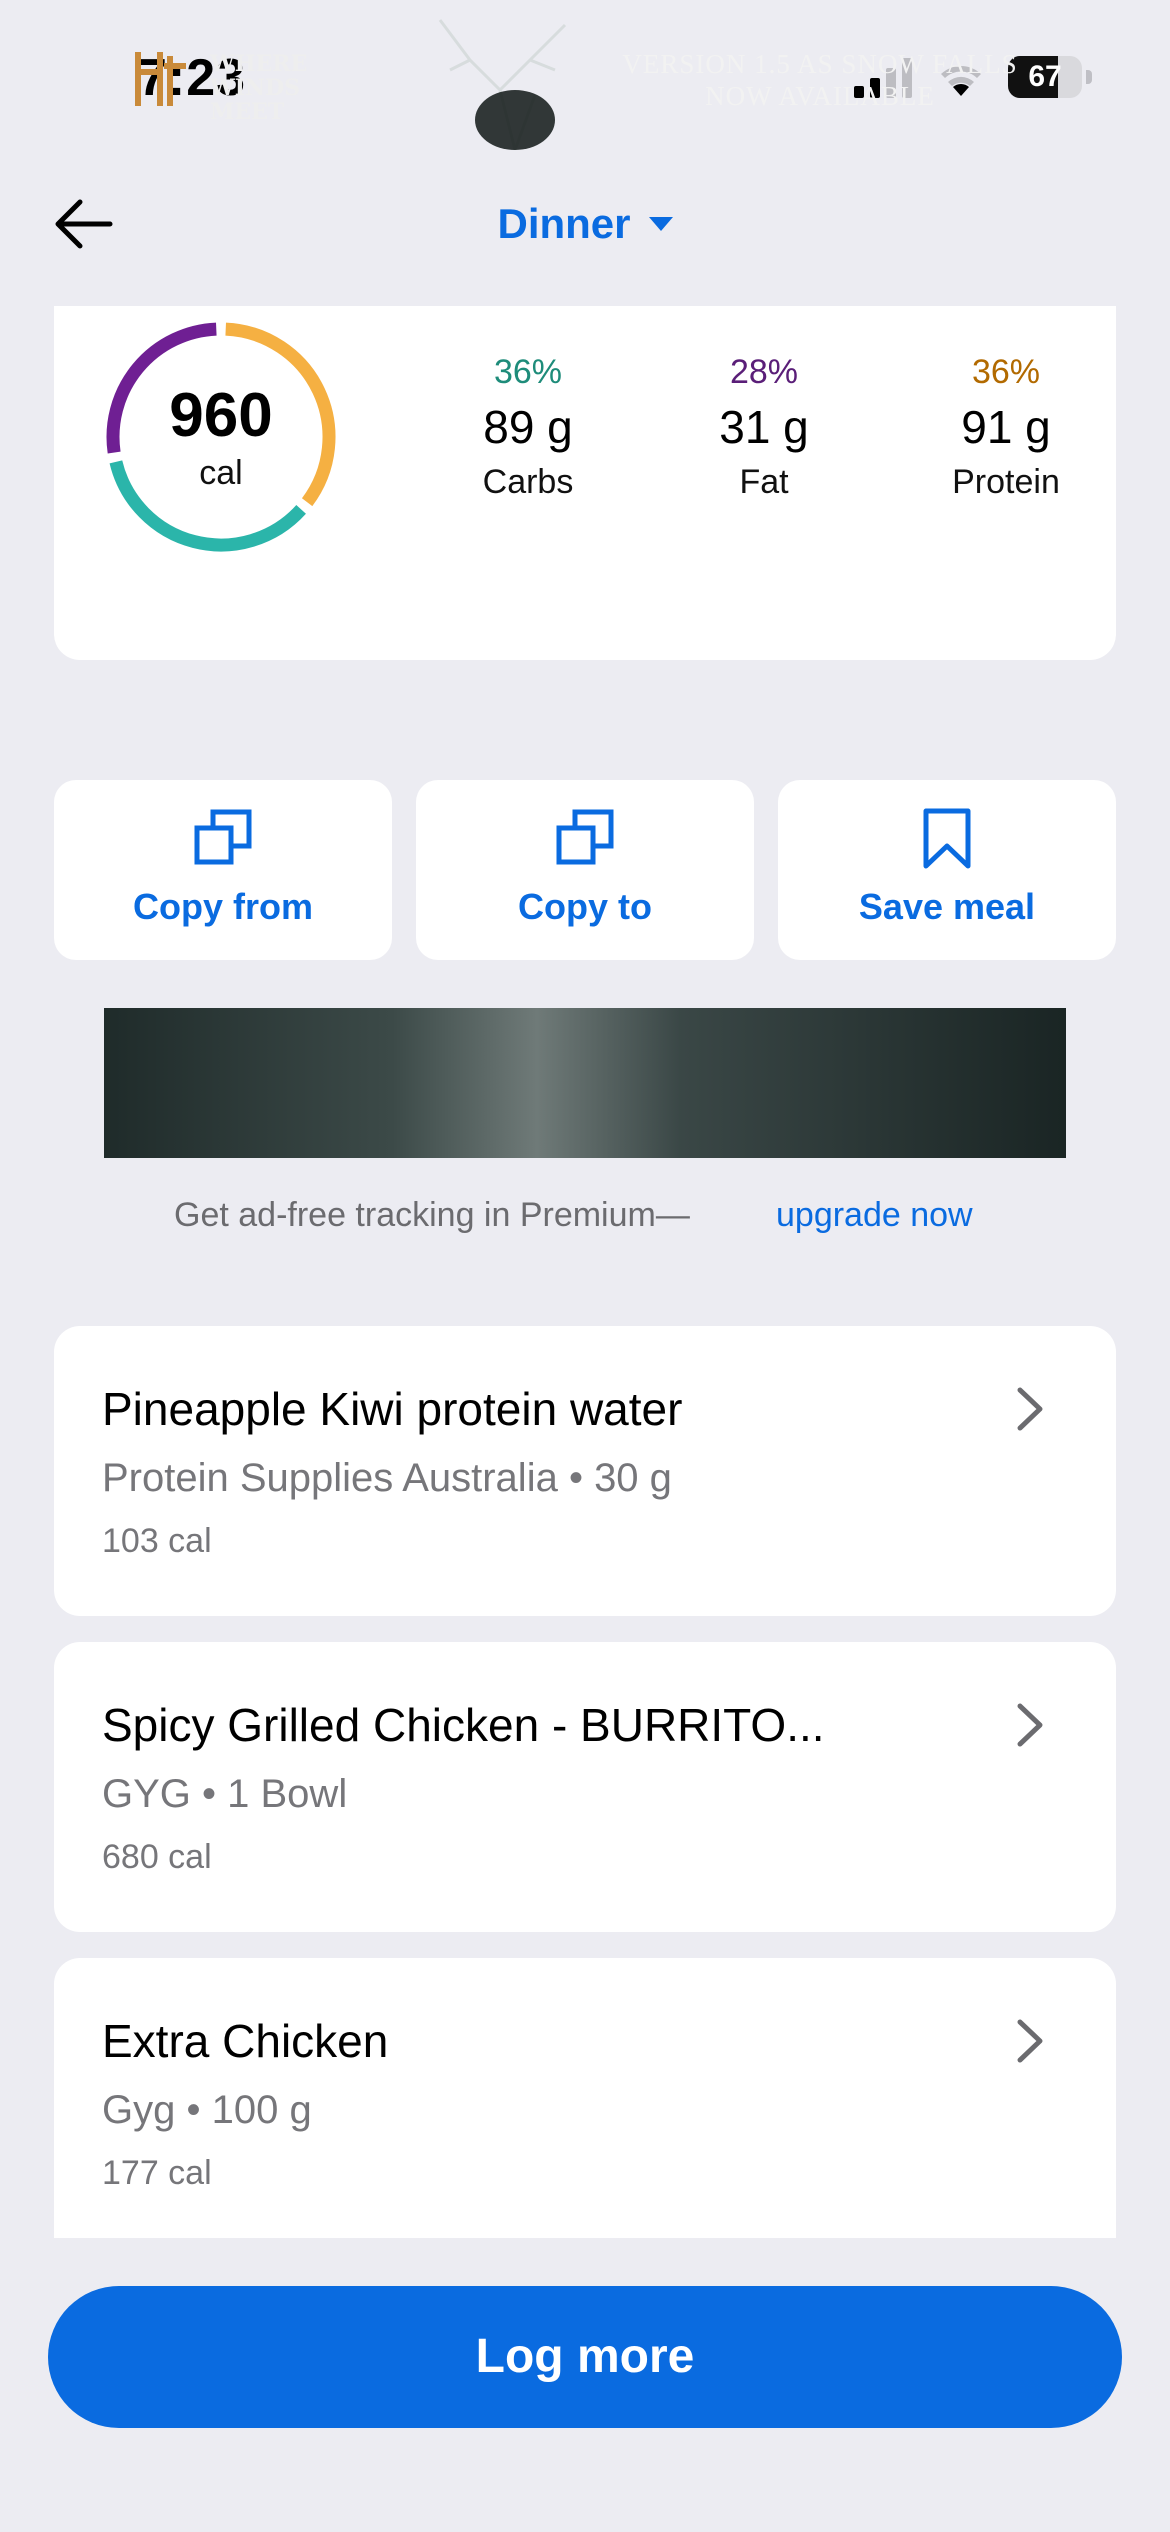 The width and height of the screenshot is (1170, 2532). I want to click on food-brand: Gyg, so click(139, 2110).